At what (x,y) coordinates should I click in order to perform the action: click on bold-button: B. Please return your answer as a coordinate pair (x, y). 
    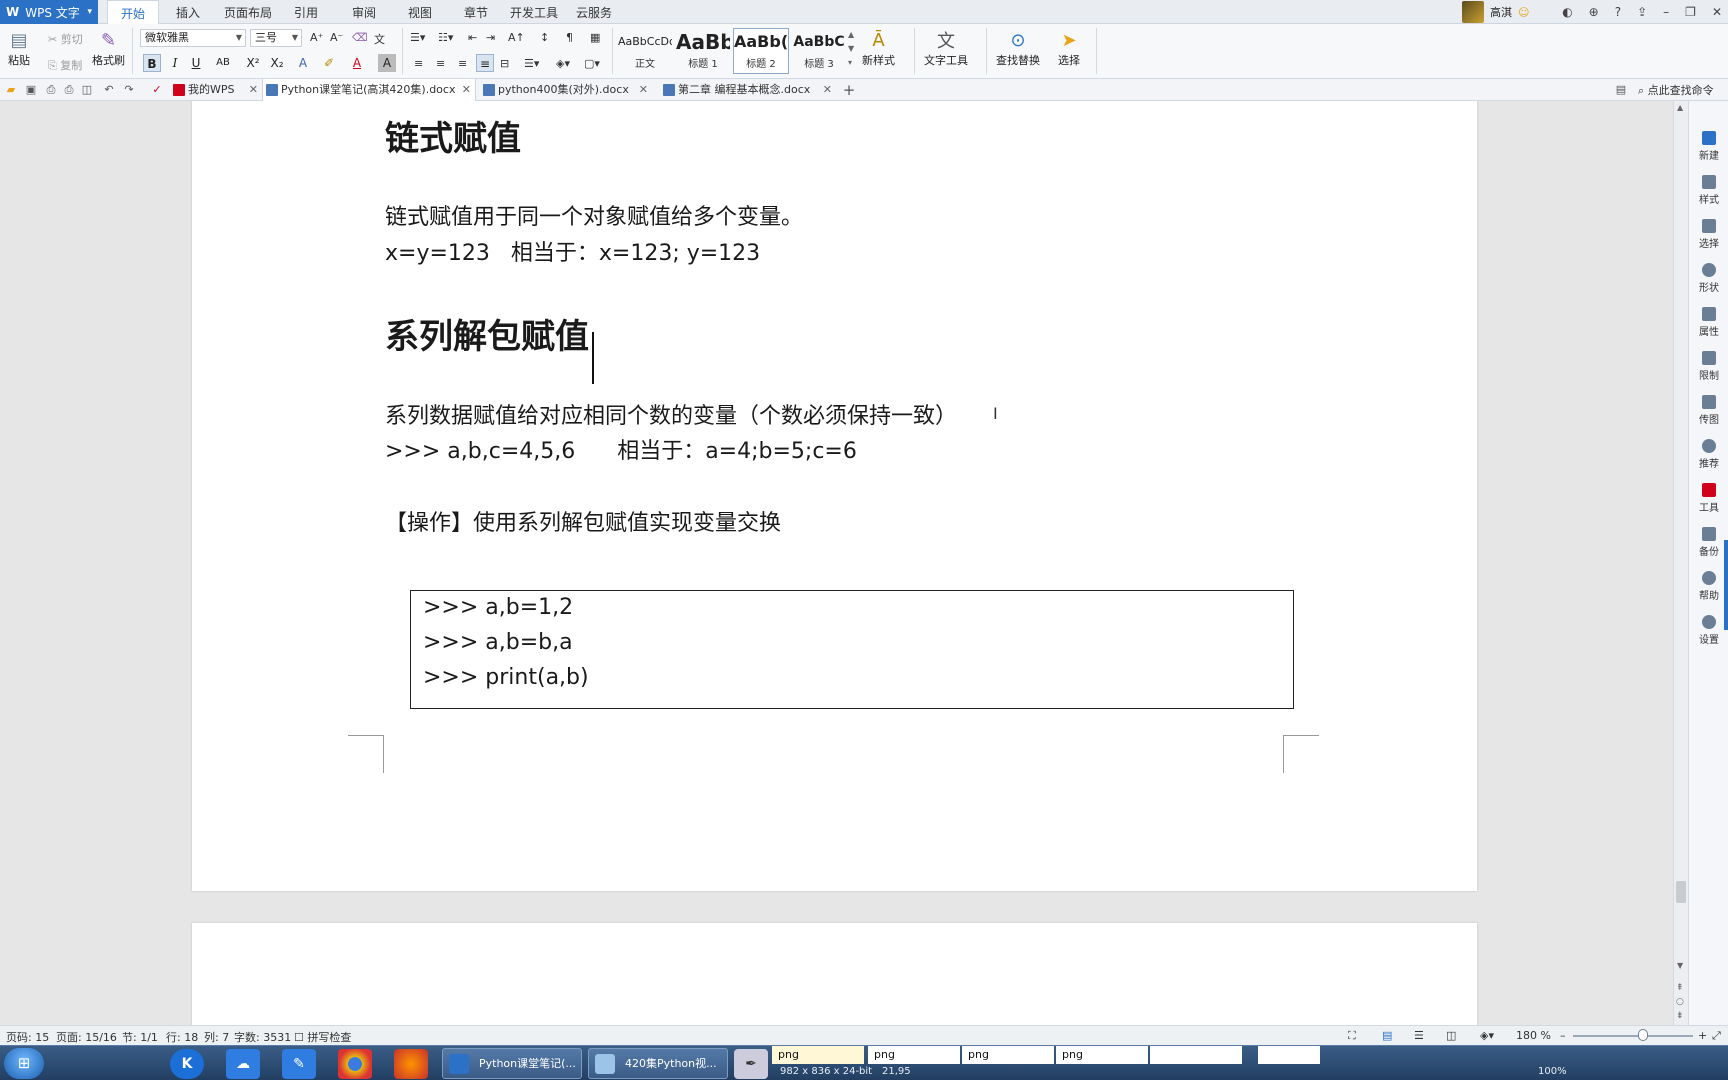
    Looking at the image, I should click on (152, 63).